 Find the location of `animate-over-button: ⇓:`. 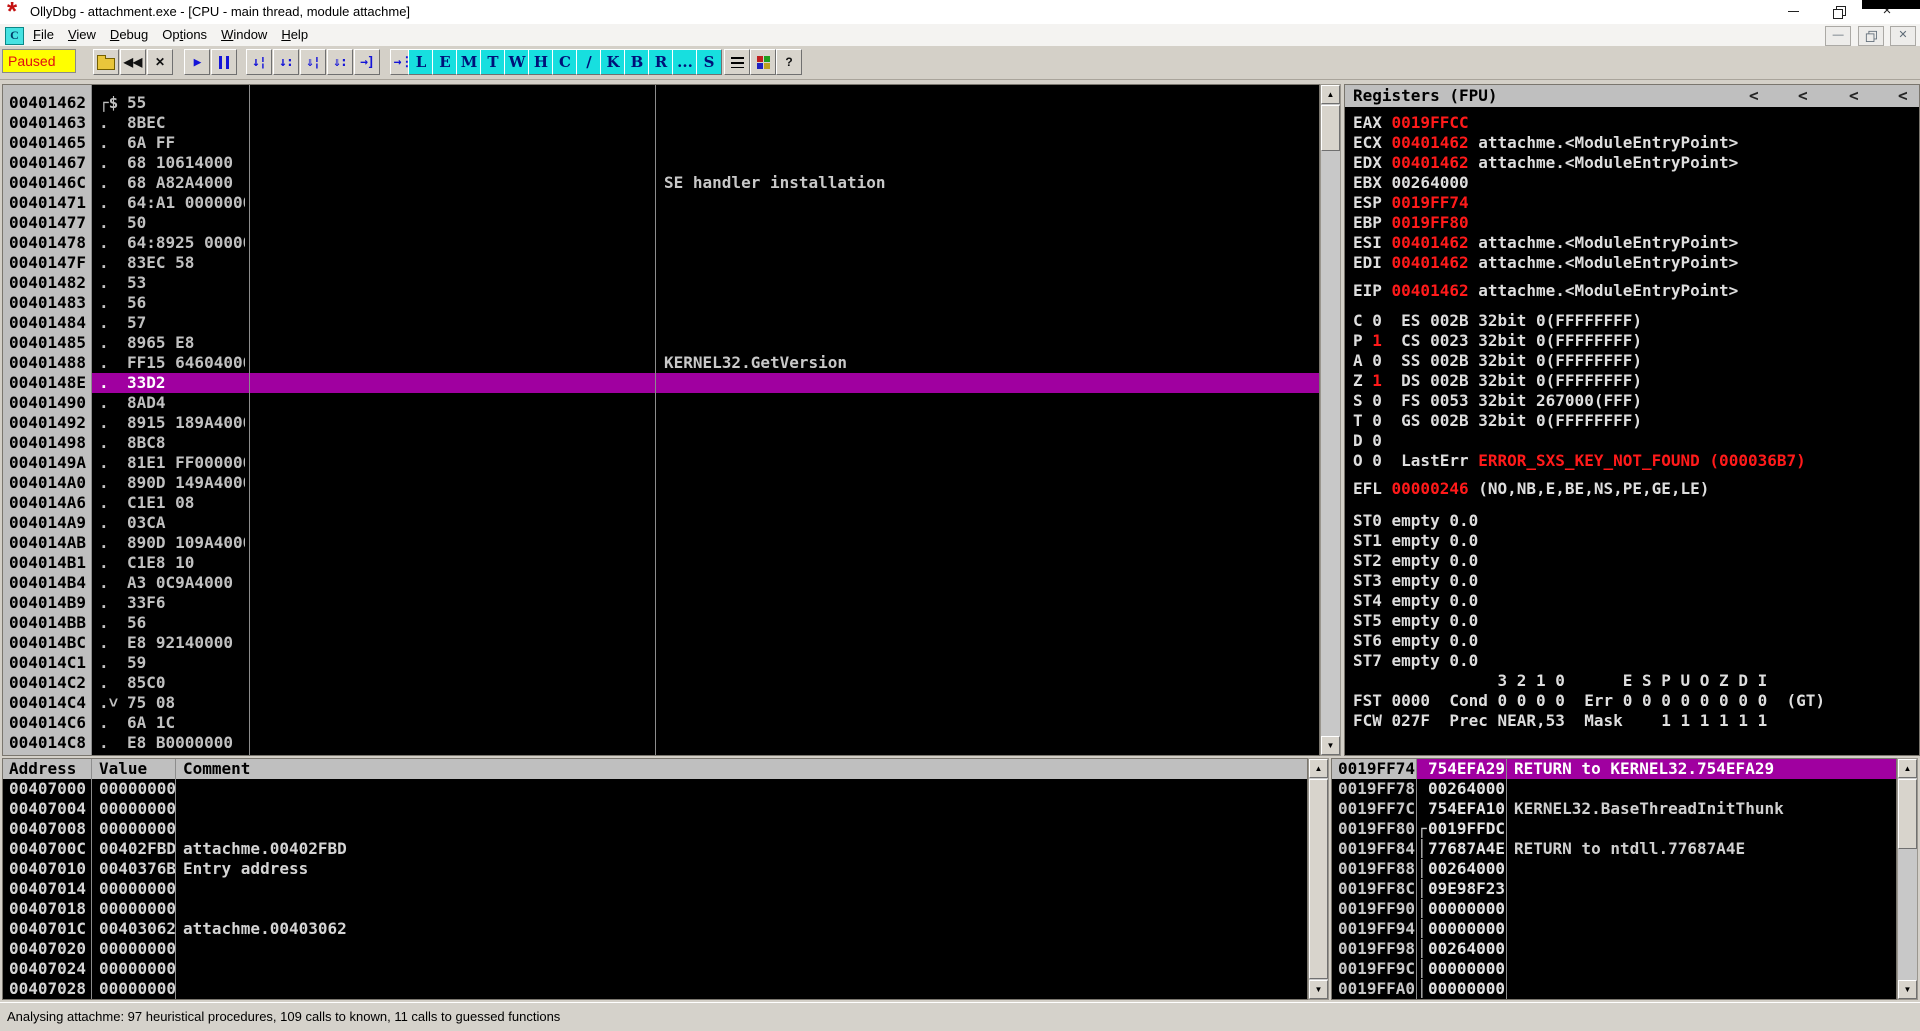

animate-over-button: ⇓: is located at coordinates (340, 62).